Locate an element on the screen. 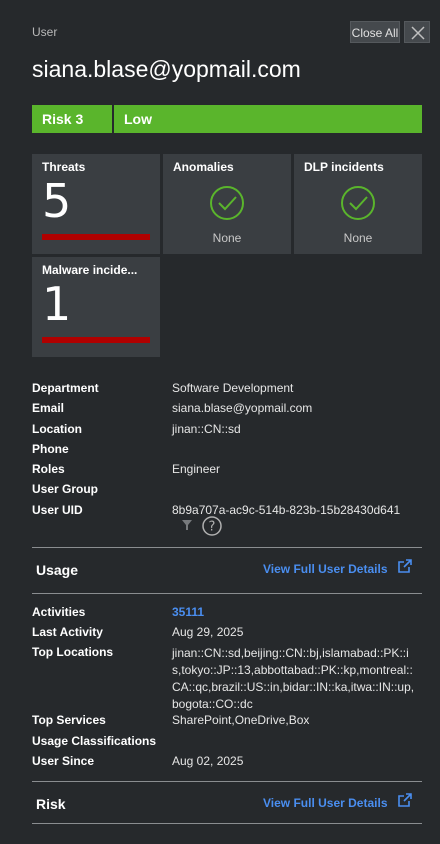  risk-section-title: Risk is located at coordinates (51, 804).